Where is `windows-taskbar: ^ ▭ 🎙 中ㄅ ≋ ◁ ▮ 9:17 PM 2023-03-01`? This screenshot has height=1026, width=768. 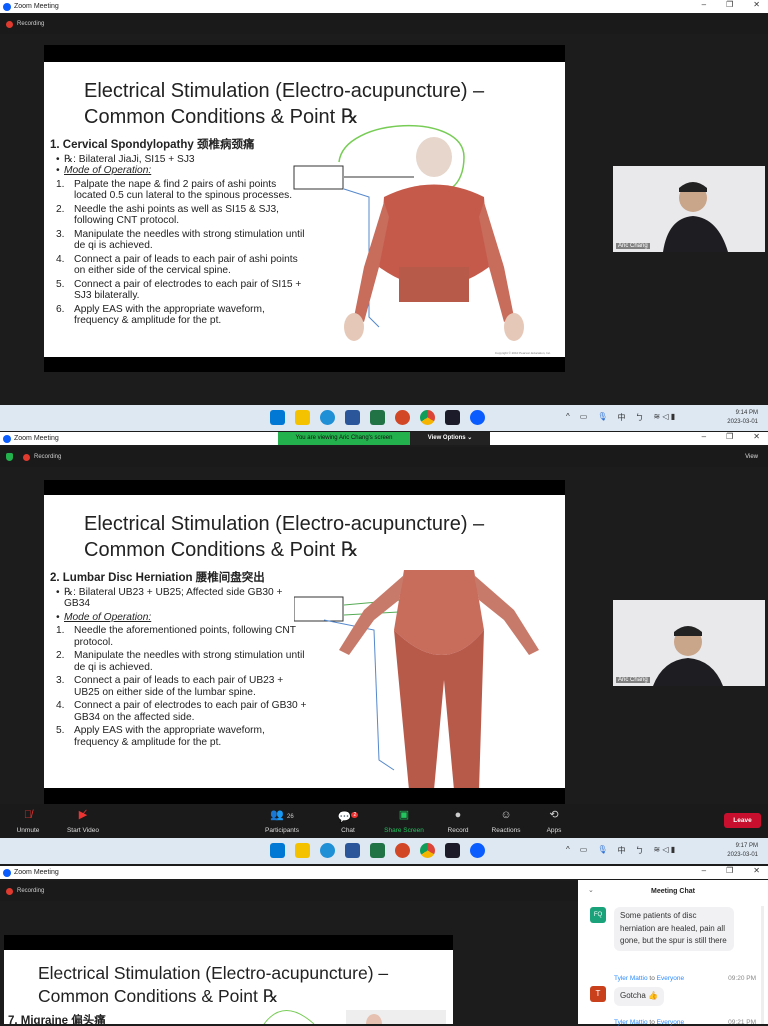 windows-taskbar: ^ ▭ 🎙 中ㄅ ≋ ◁ ▮ 9:17 PM 2023-03-01 is located at coordinates (384, 851).